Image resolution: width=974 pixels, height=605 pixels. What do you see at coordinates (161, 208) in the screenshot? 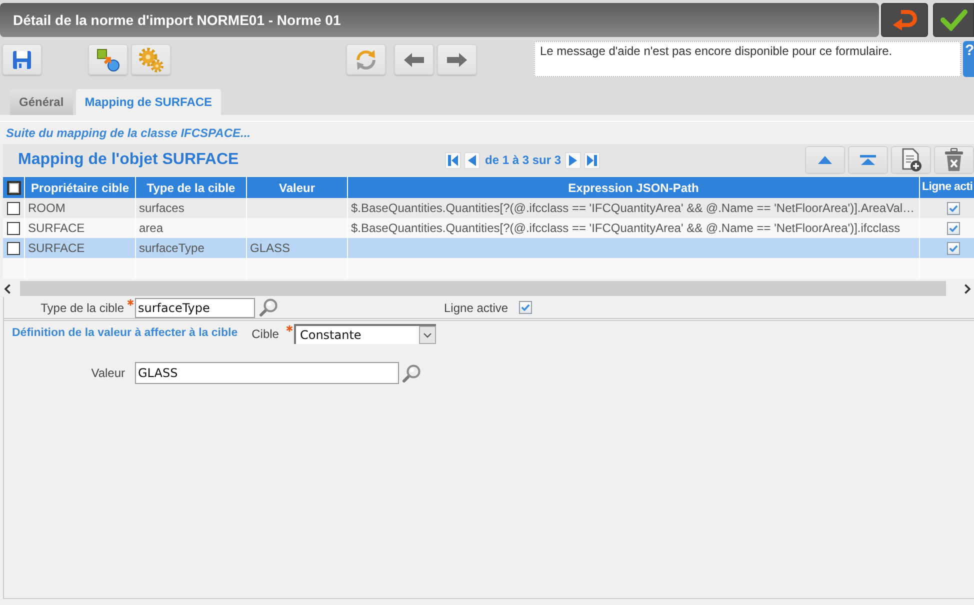
I see `table-cell-text: surfaces` at bounding box center [161, 208].